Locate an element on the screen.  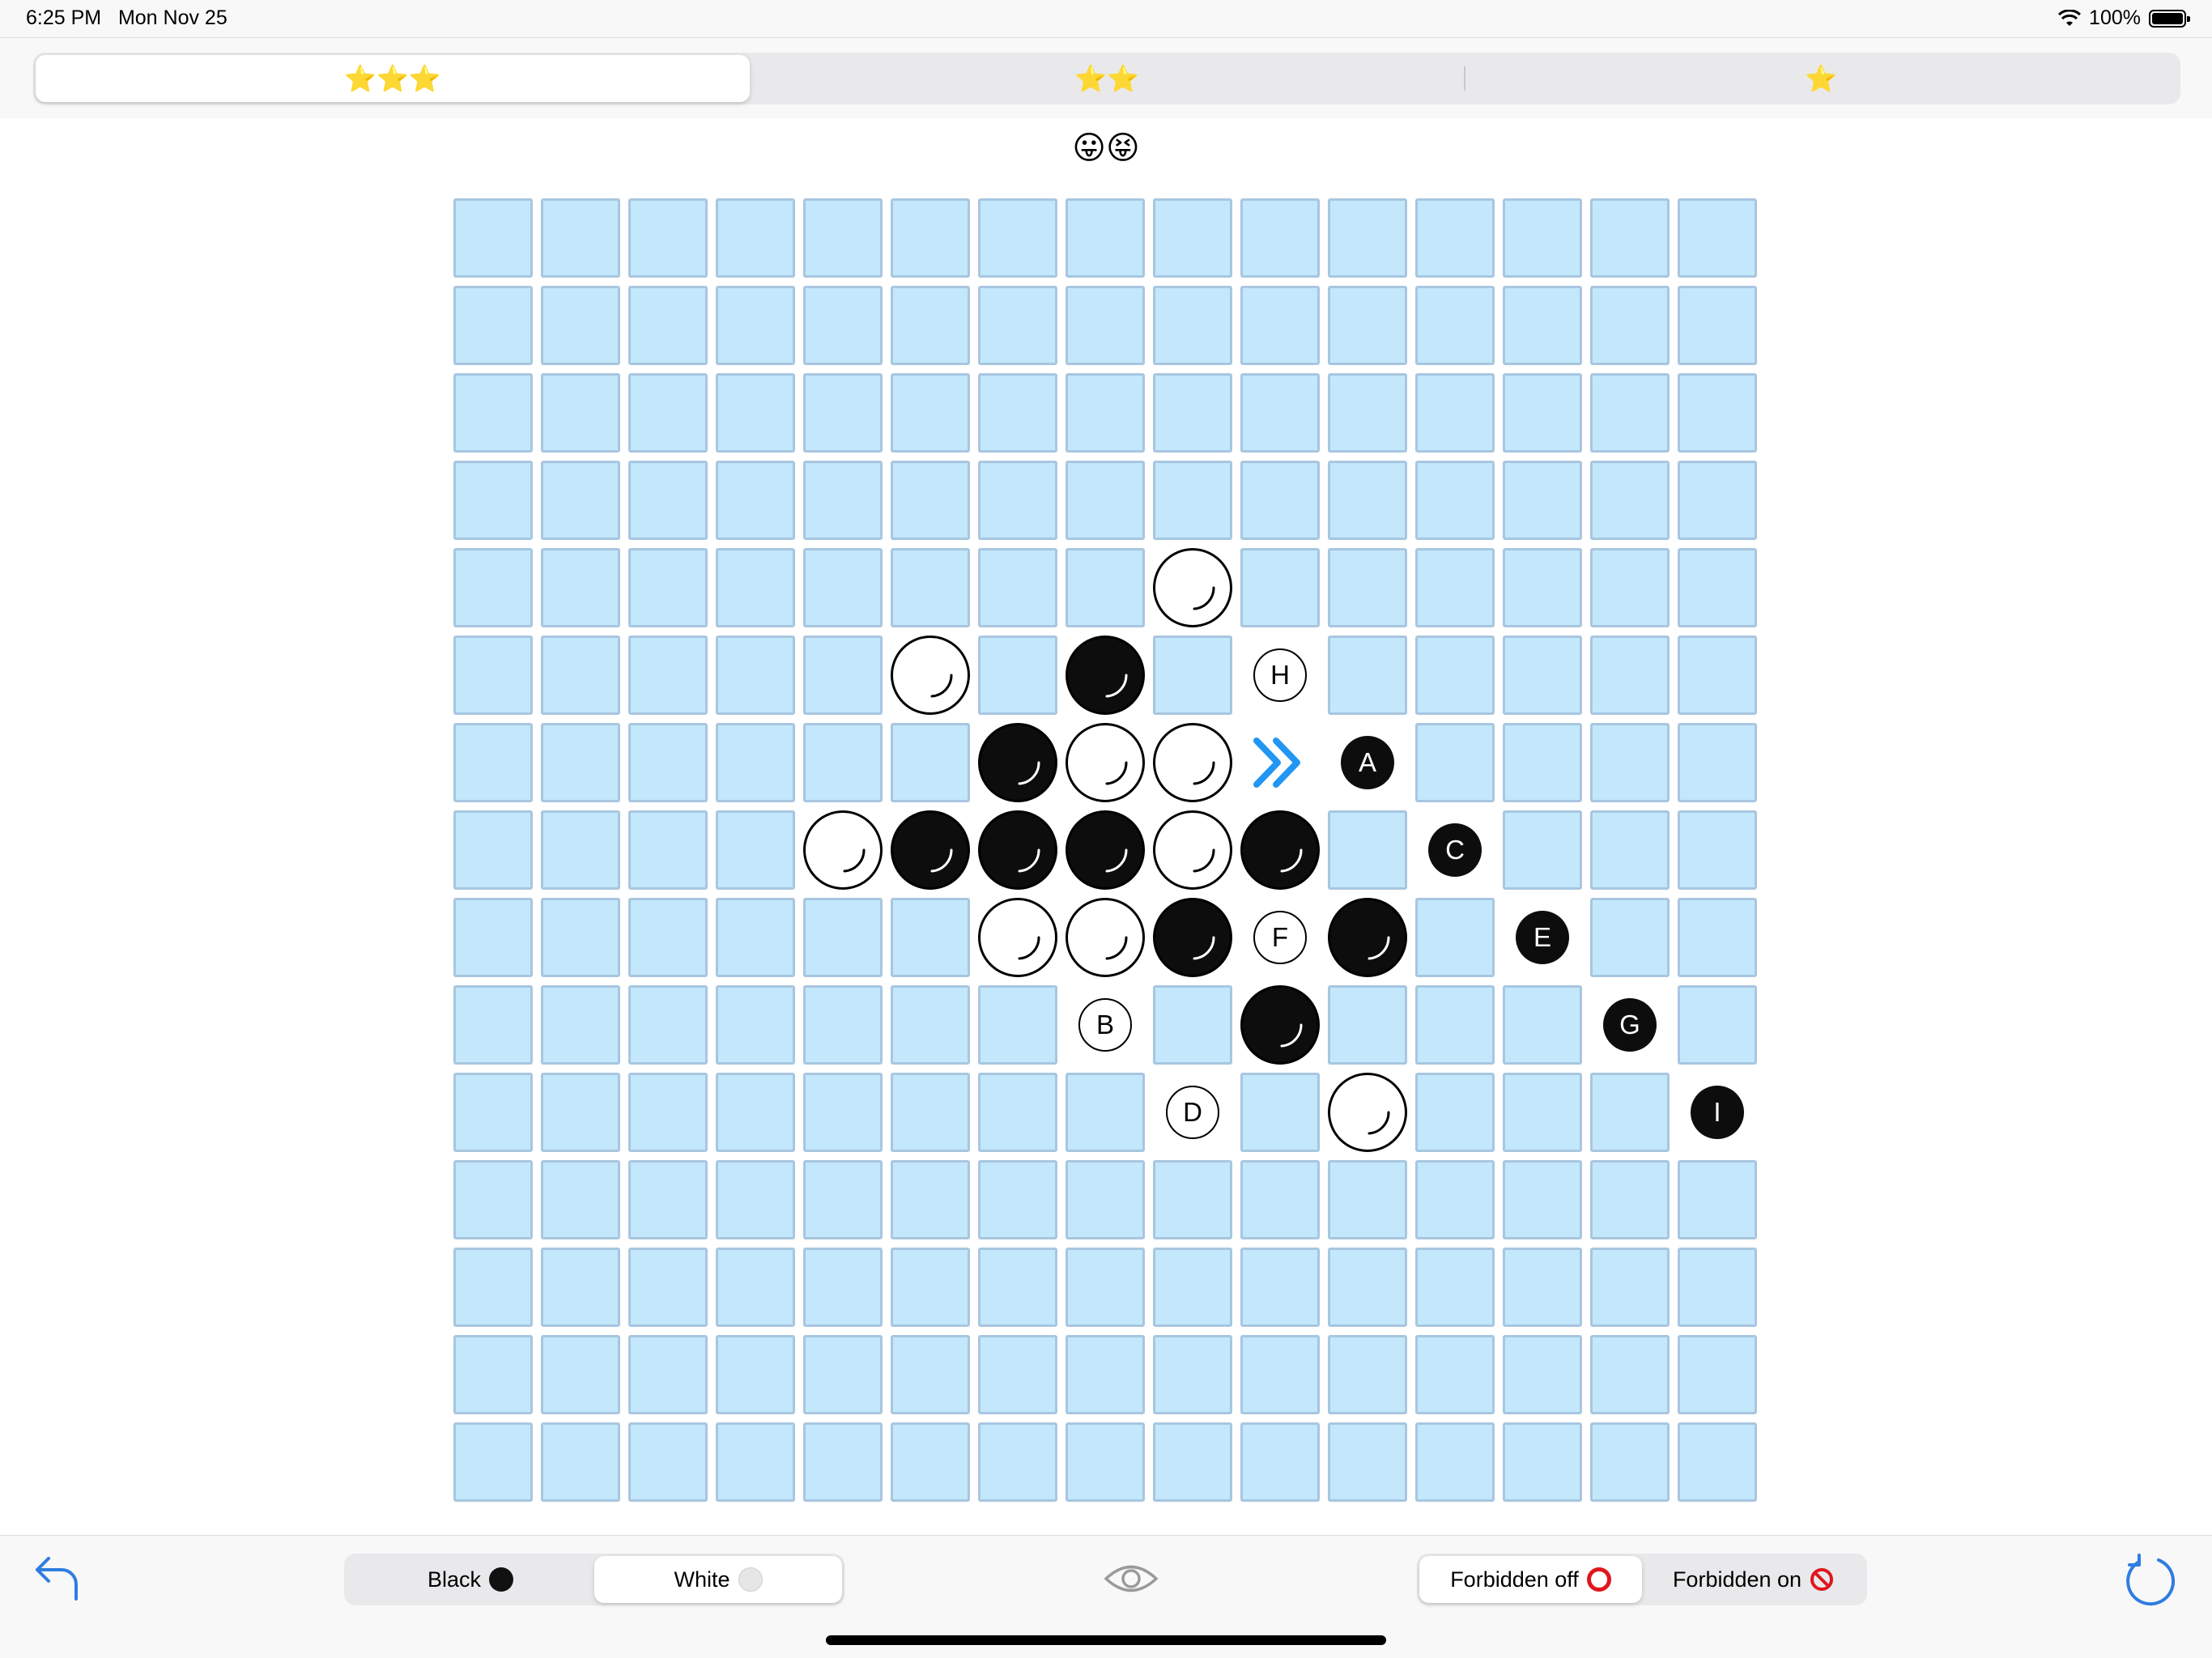
forbidden-off-option: Forbidden off is located at coordinates (1531, 1579).